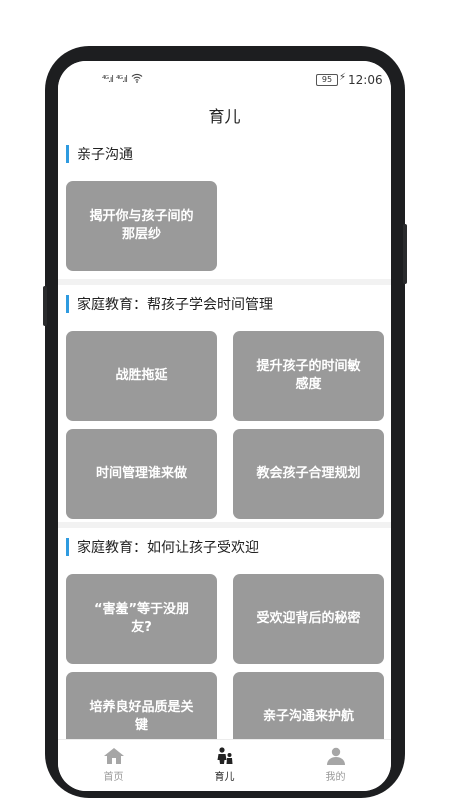 The width and height of the screenshot is (449, 800). Describe the element at coordinates (405, 254) in the screenshot. I see `power-button` at that location.